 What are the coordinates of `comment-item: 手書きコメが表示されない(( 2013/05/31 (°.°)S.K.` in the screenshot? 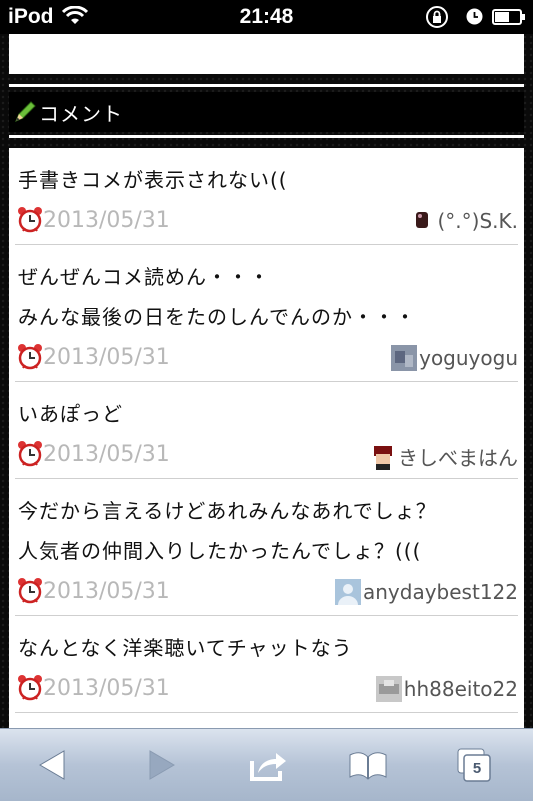 It's located at (266, 196).